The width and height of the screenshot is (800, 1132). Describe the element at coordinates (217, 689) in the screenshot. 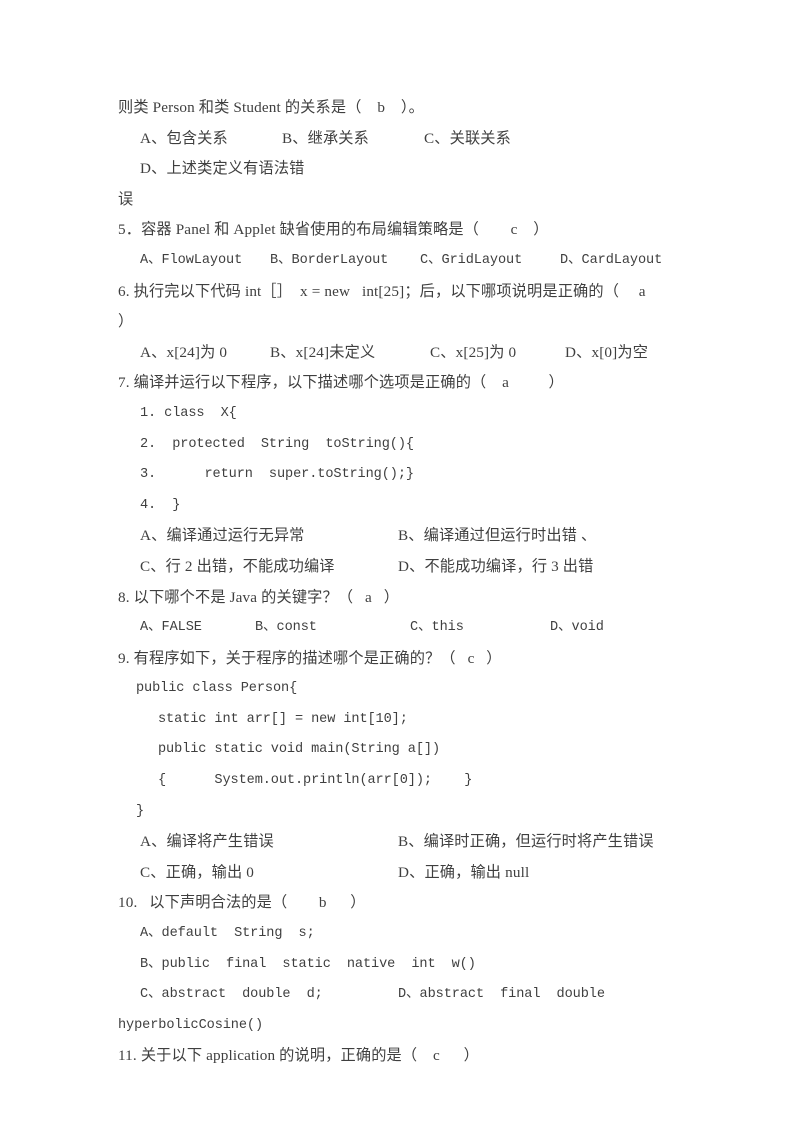

I see `code-line-q9-1: public class Person{` at that location.